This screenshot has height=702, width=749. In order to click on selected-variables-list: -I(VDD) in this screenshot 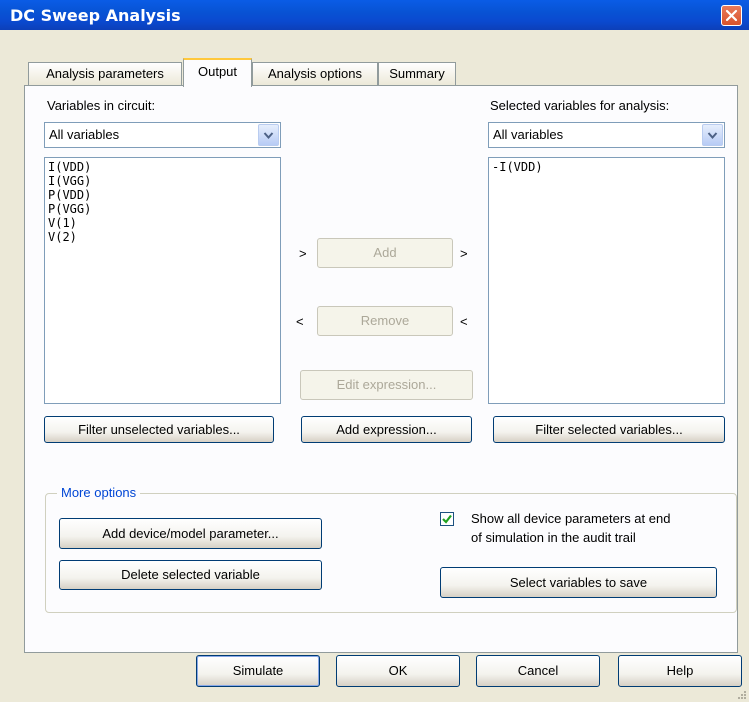, I will do `click(606, 280)`.